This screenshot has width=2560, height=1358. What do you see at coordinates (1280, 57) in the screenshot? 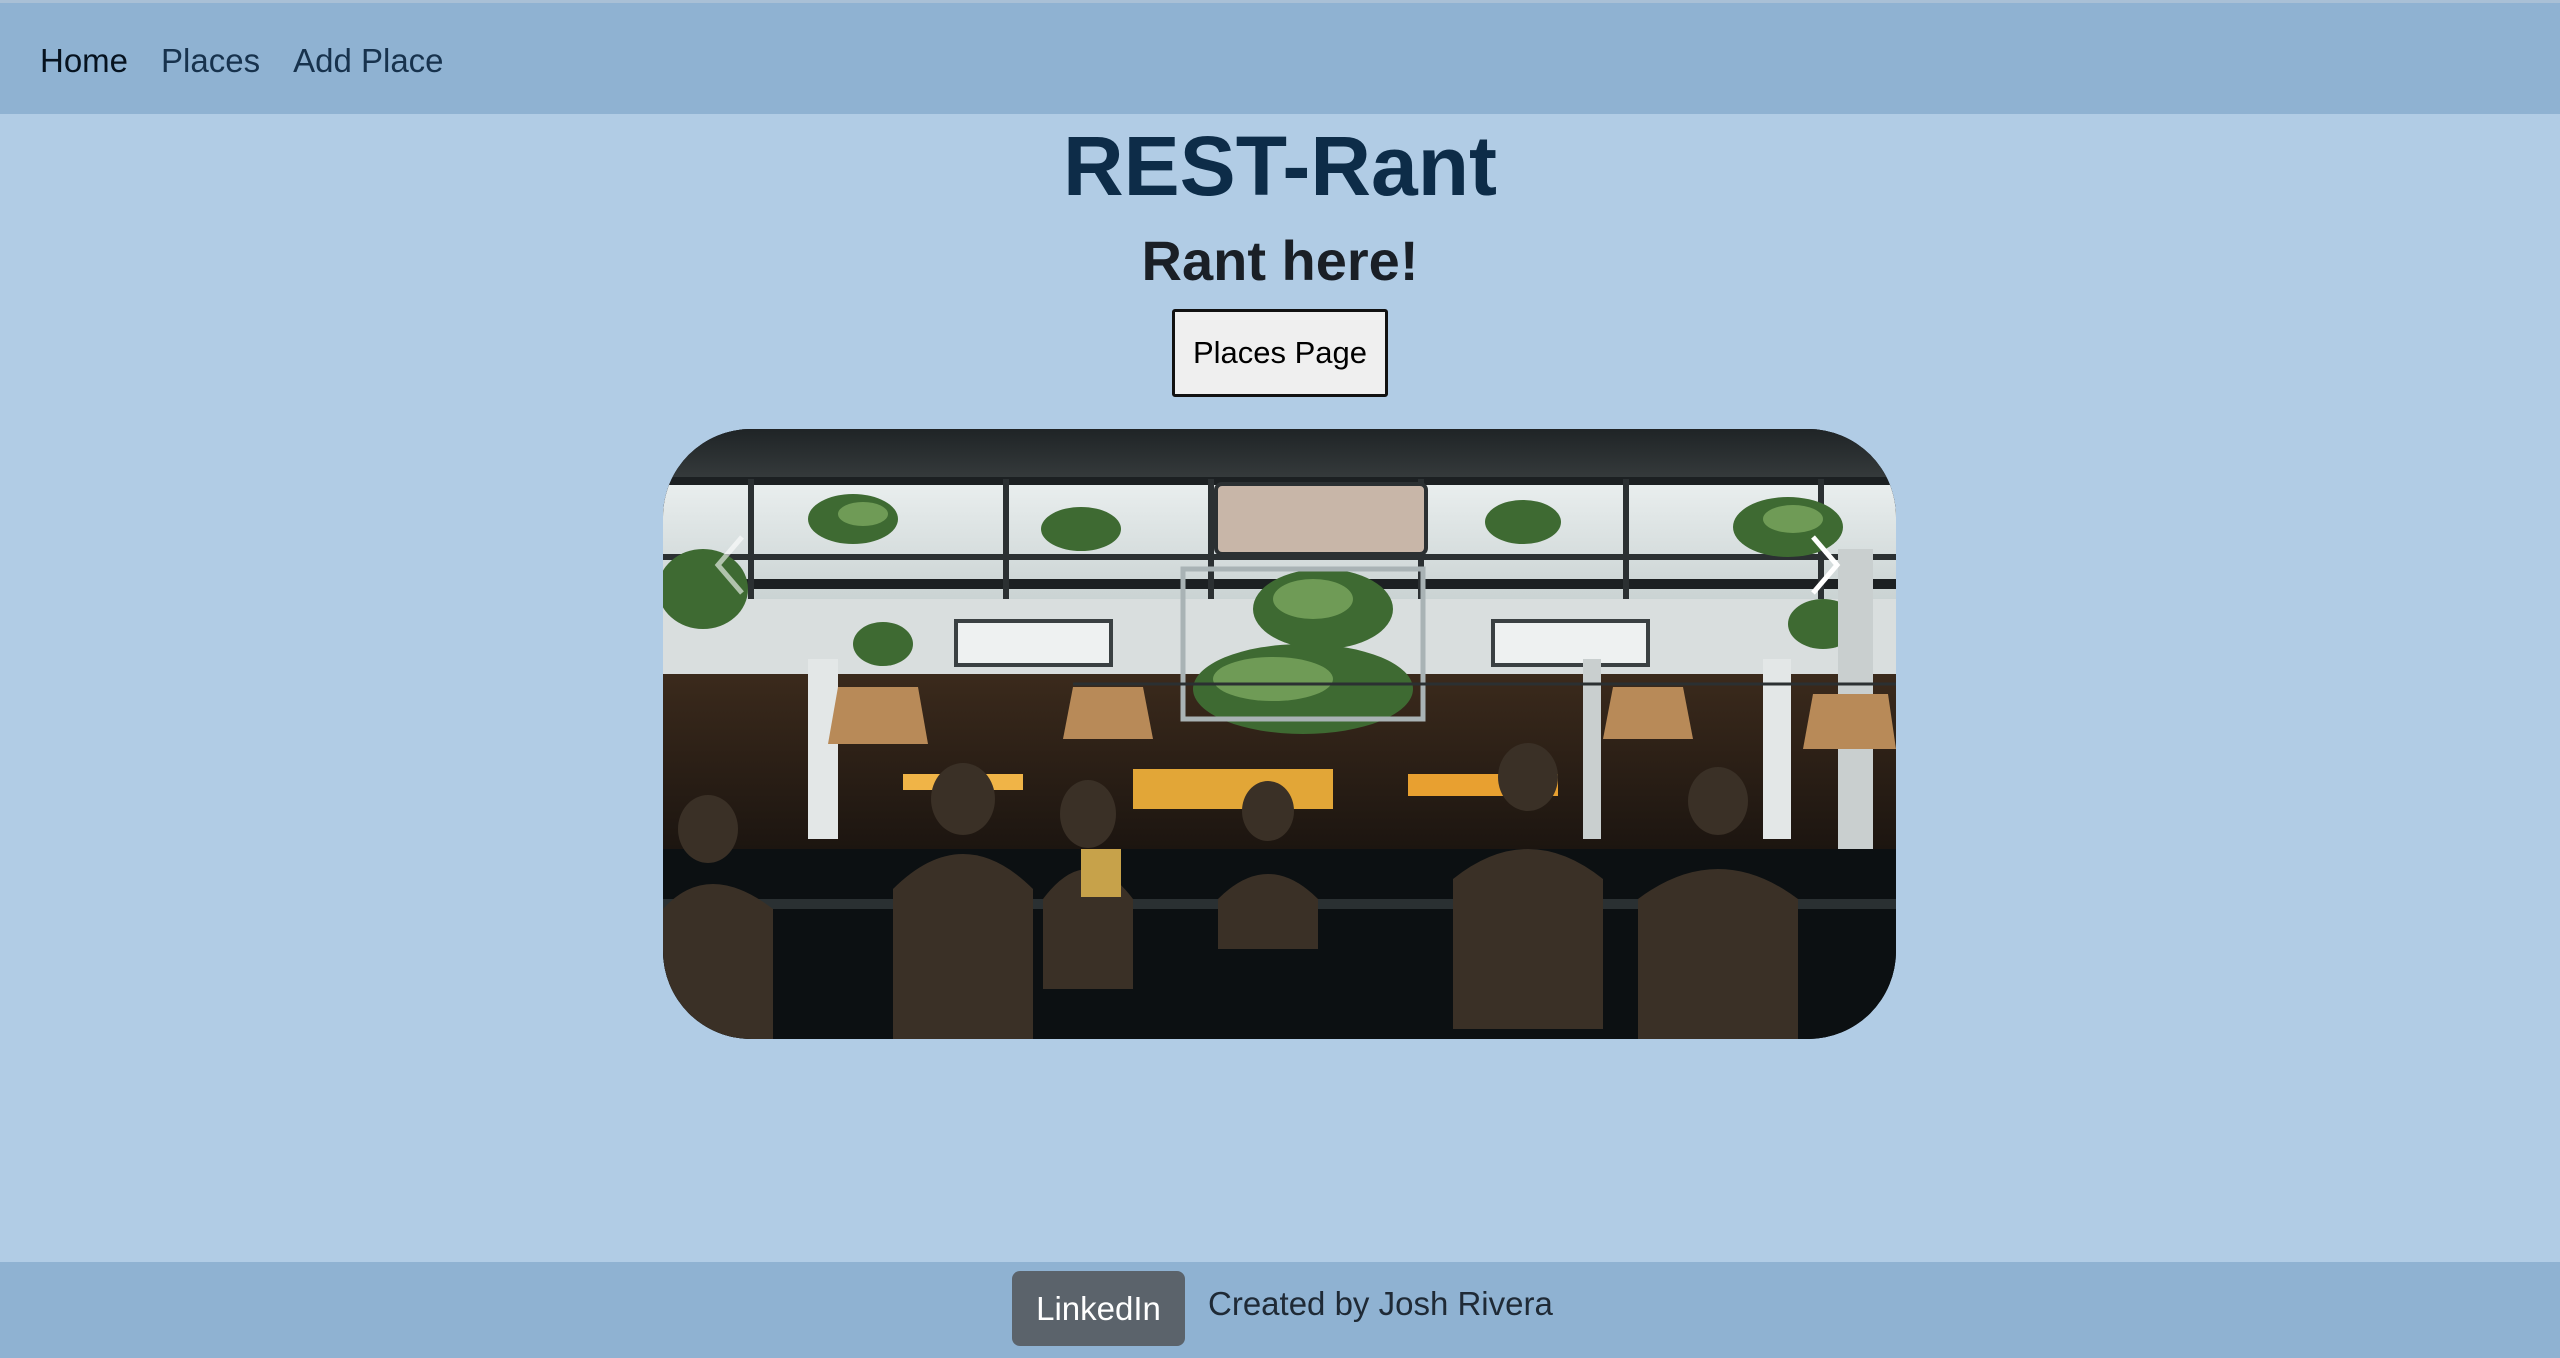
I see `navbar: Home Places Add Place` at bounding box center [1280, 57].